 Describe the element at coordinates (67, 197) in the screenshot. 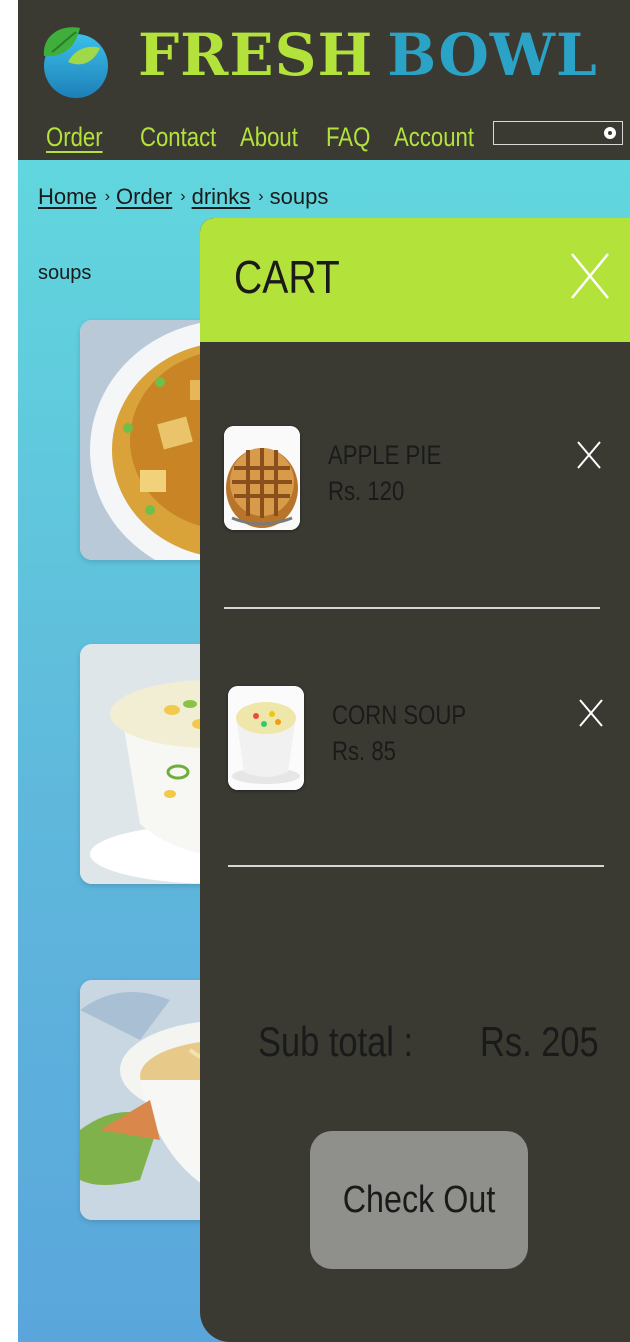

I see `breadcrumb-home: Home` at that location.